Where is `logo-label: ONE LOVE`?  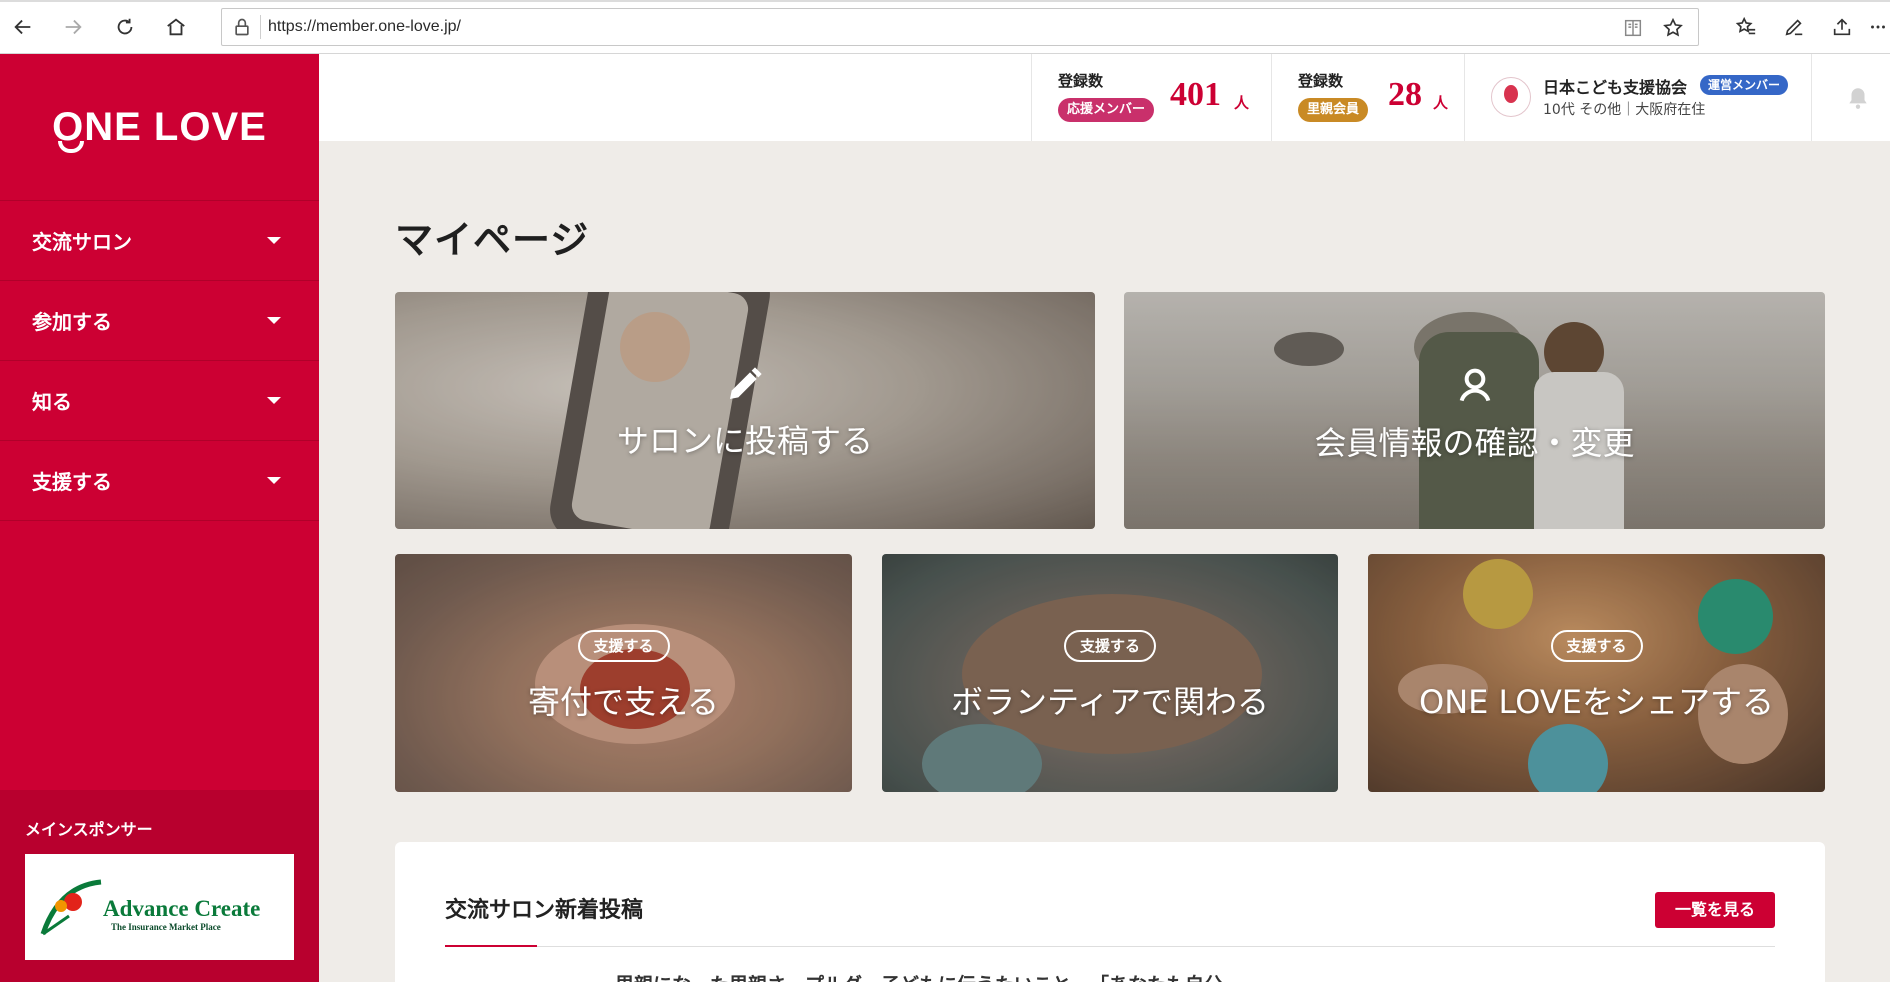
logo-label: ONE LOVE is located at coordinates (159, 126).